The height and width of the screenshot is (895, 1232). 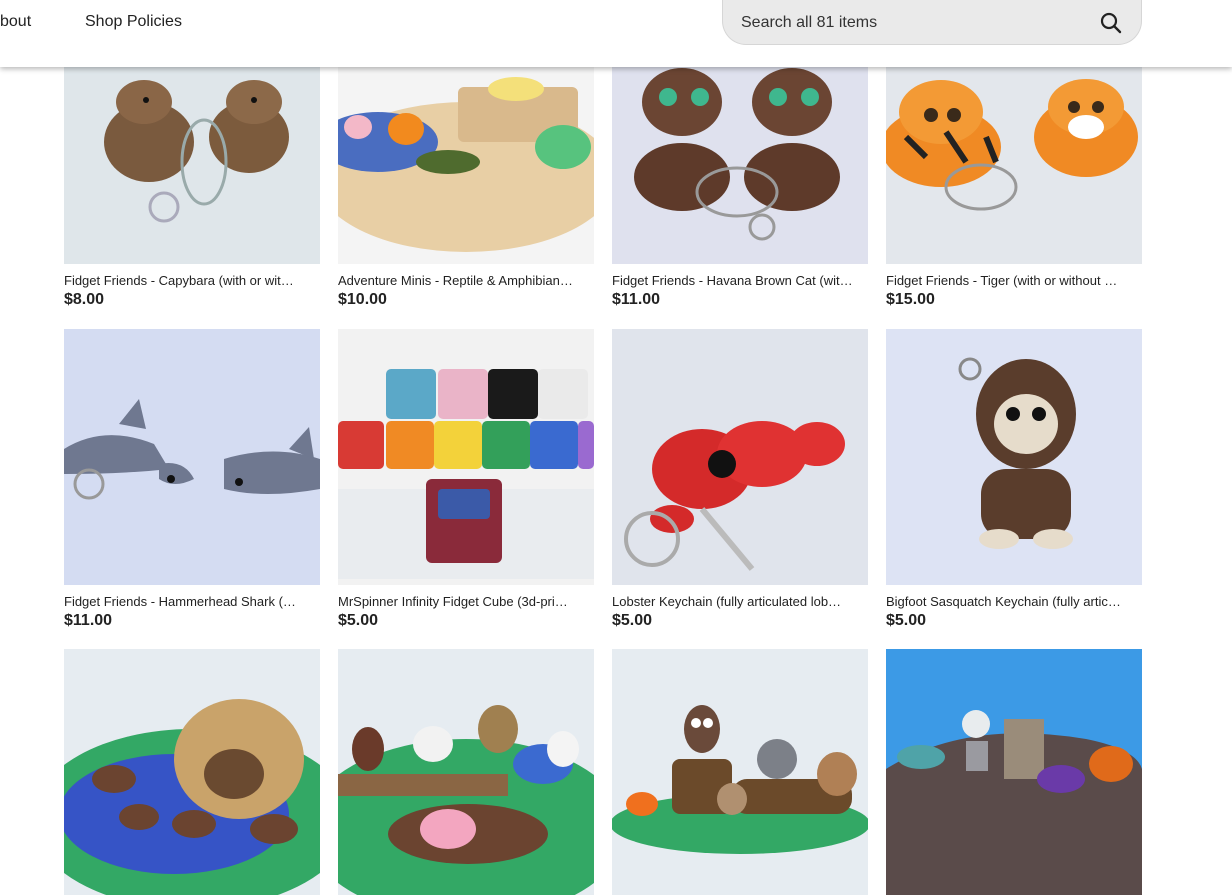 What do you see at coordinates (192, 165) in the screenshot?
I see `listing-image-capybara` at bounding box center [192, 165].